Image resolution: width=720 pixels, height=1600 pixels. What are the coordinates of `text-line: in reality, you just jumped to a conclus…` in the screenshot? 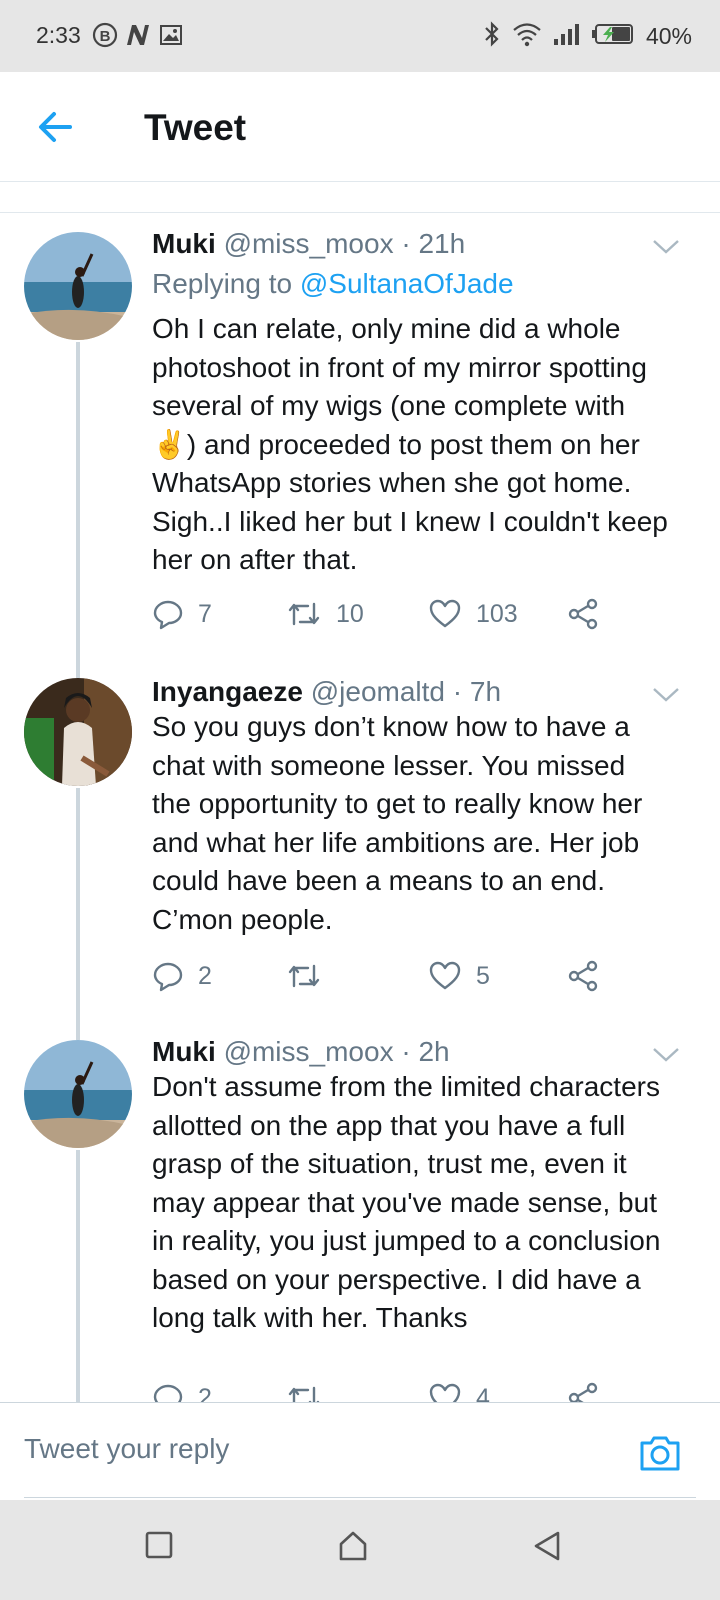 It's located at (406, 1240).